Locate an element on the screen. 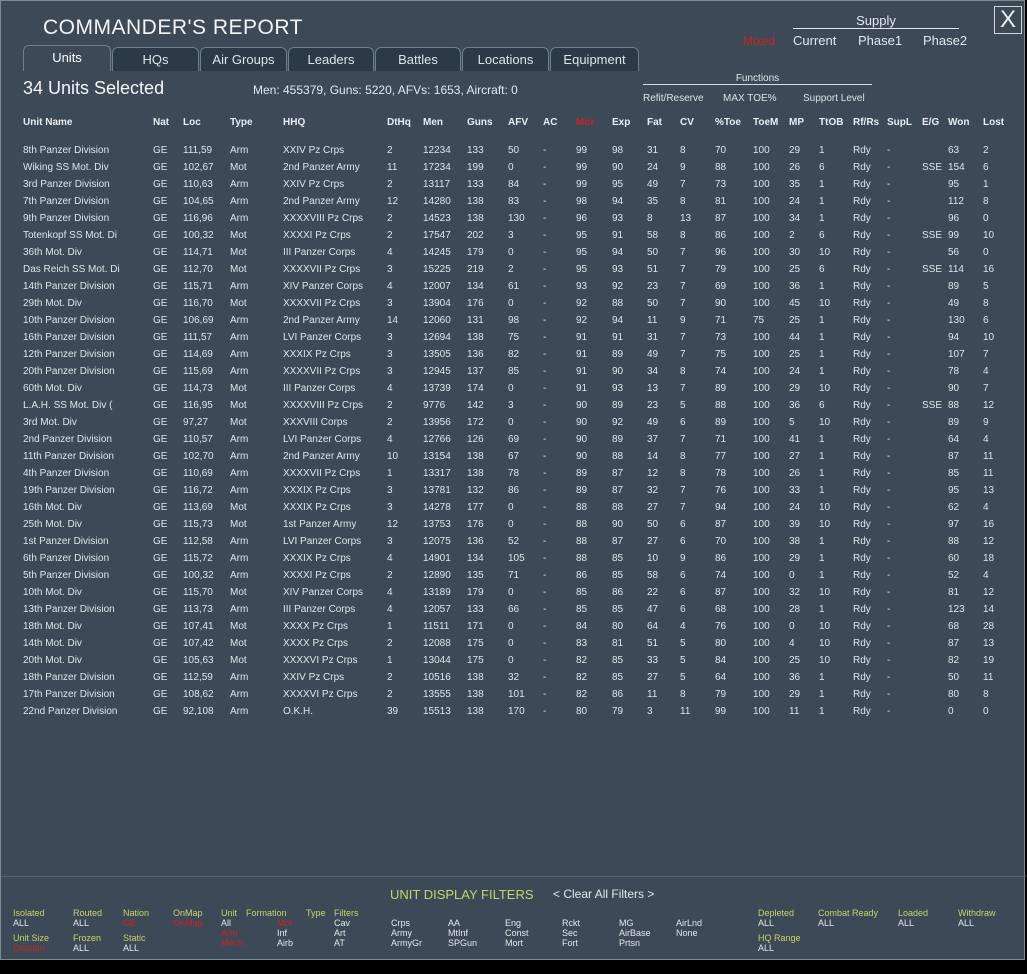 This screenshot has width=1027, height=974. filter-formation-airb: Airb is located at coordinates (285, 943).